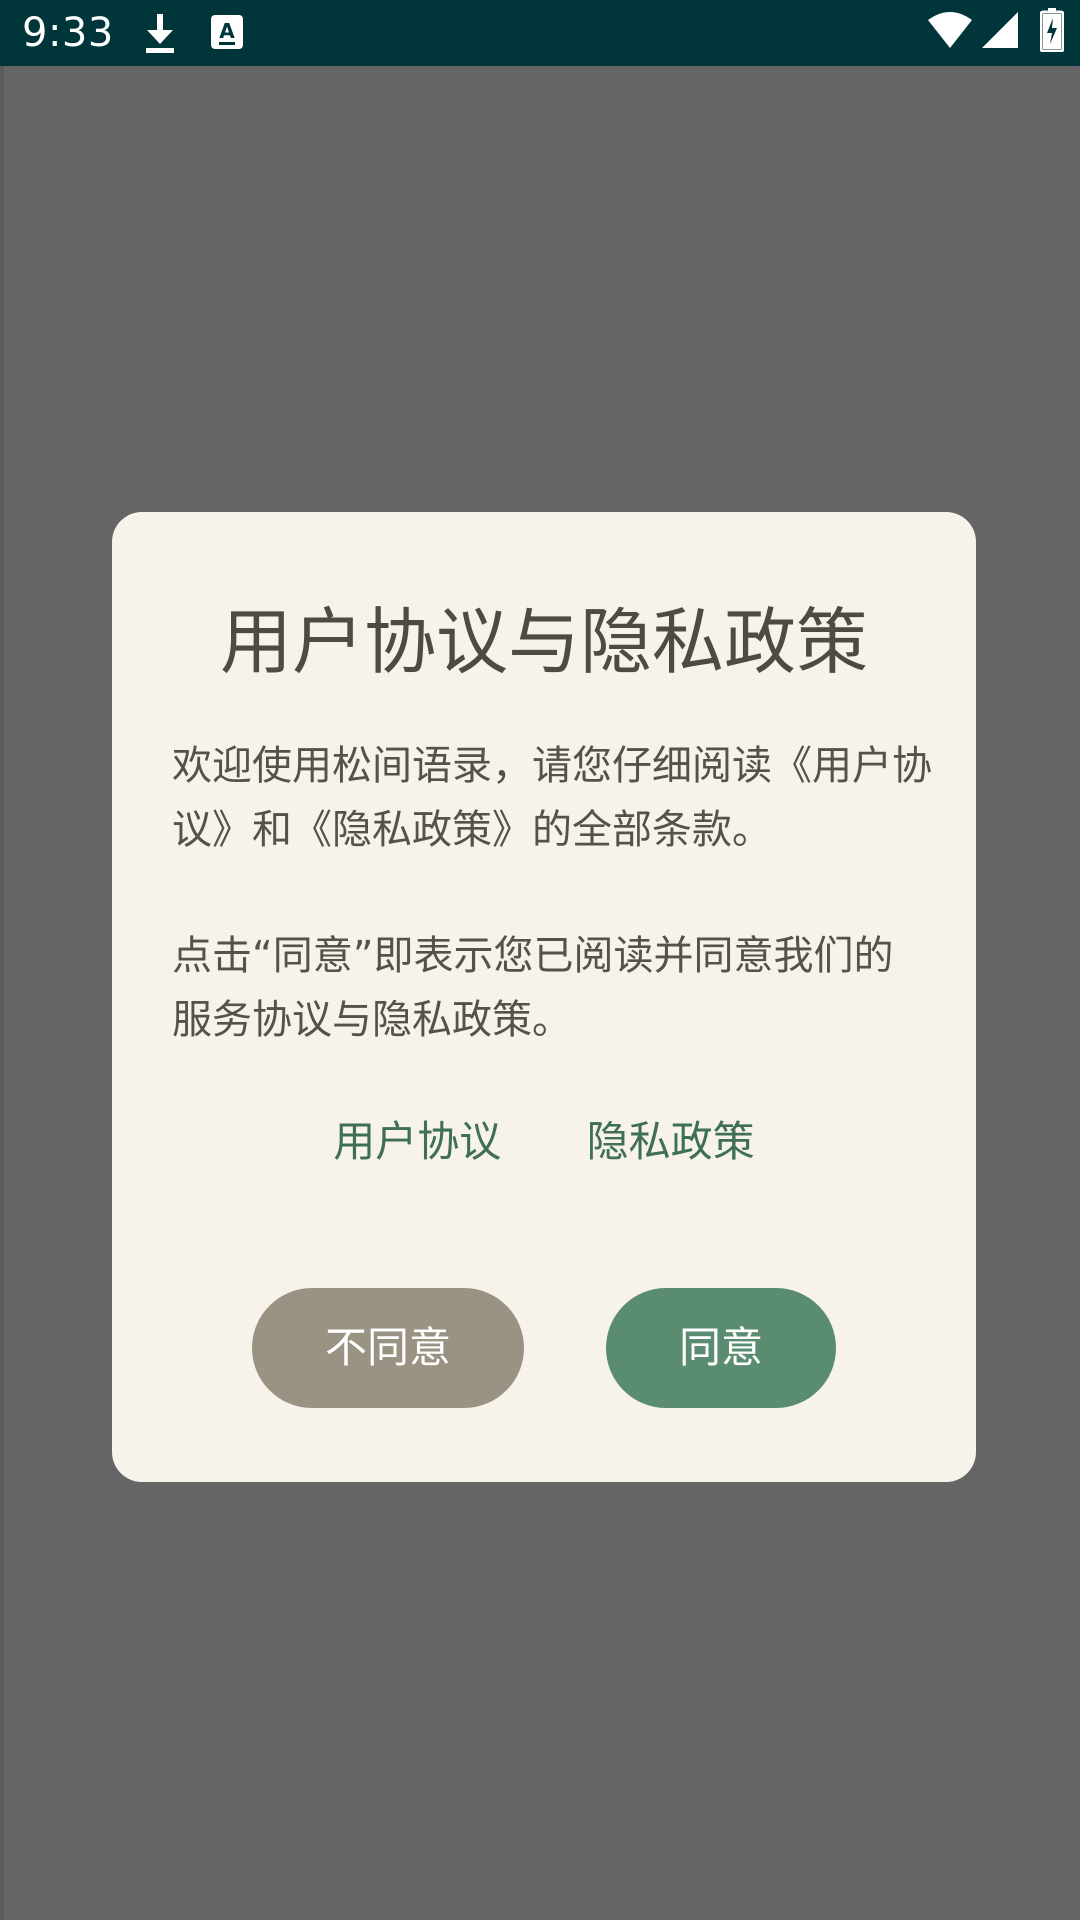 The height and width of the screenshot is (1920, 1080). I want to click on accept-button: 同意, so click(721, 1348).